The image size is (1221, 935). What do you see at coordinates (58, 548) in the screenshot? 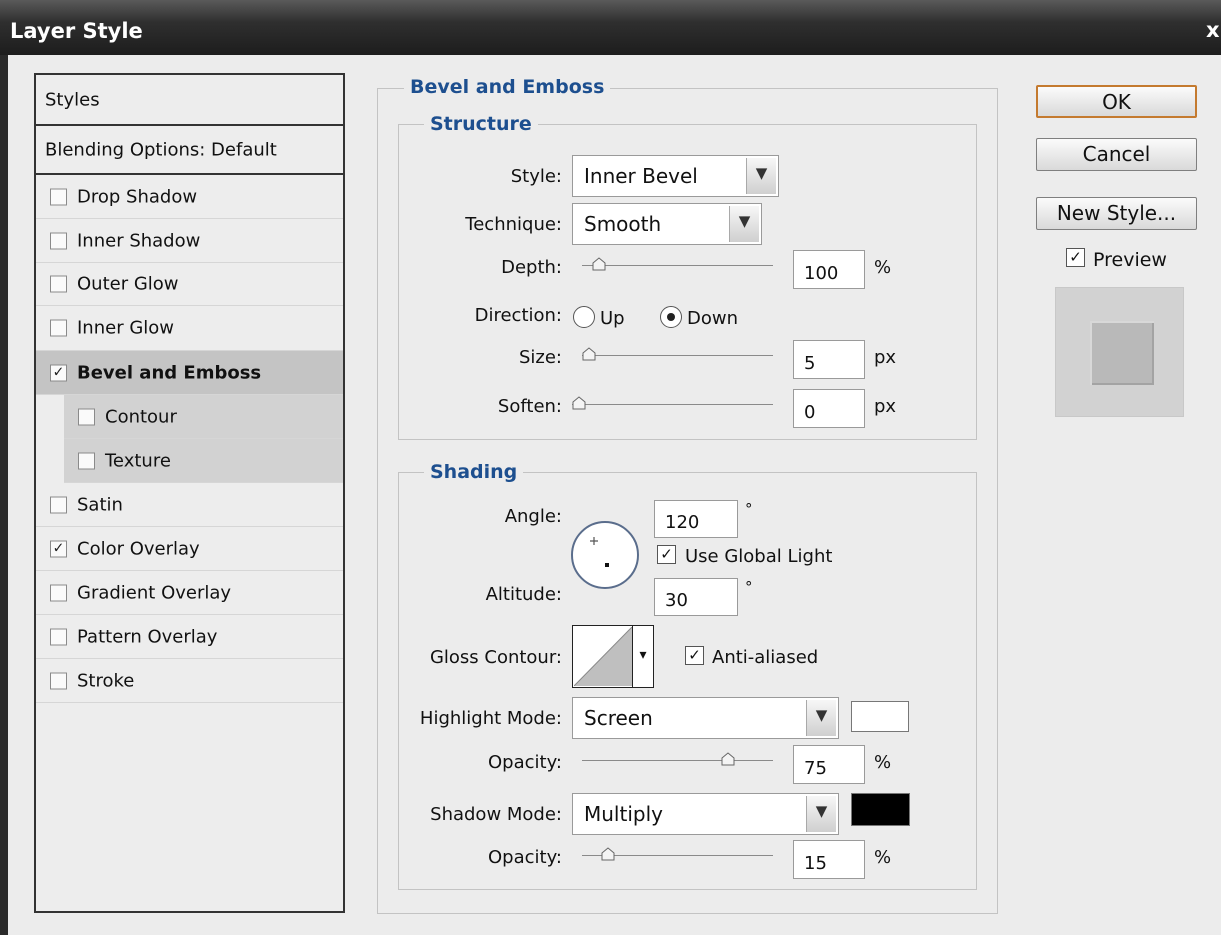
I see `color-overlay-checkbox: ✓` at bounding box center [58, 548].